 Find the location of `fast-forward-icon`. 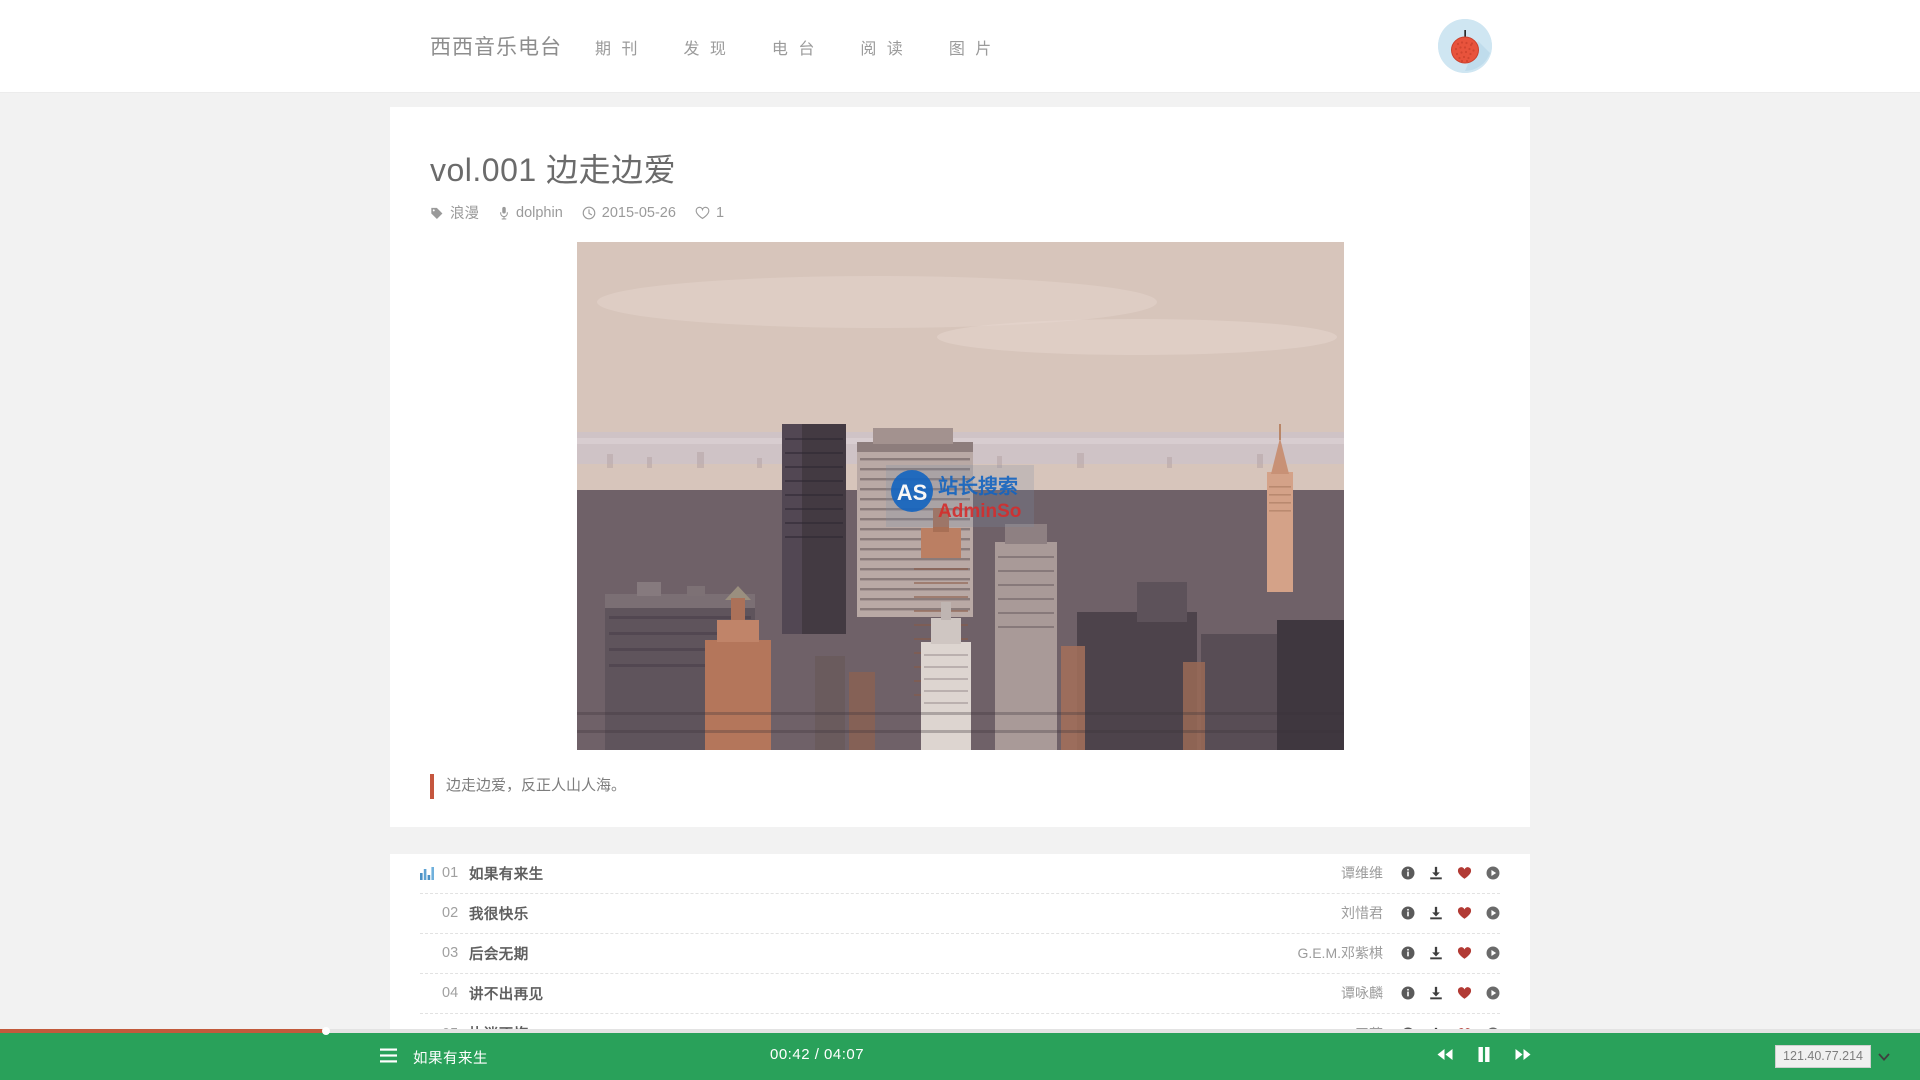

fast-forward-icon is located at coordinates (1523, 1054).